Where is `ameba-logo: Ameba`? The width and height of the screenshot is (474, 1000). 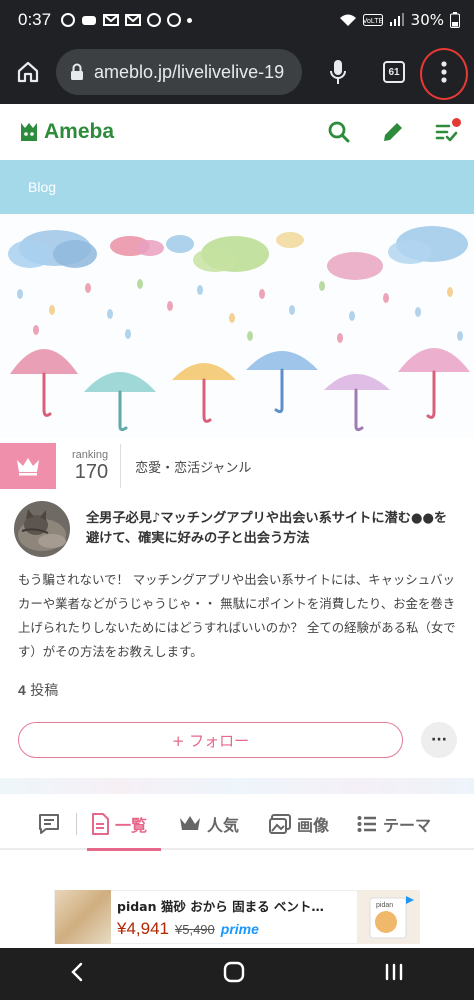 ameba-logo: Ameba is located at coordinates (66, 132).